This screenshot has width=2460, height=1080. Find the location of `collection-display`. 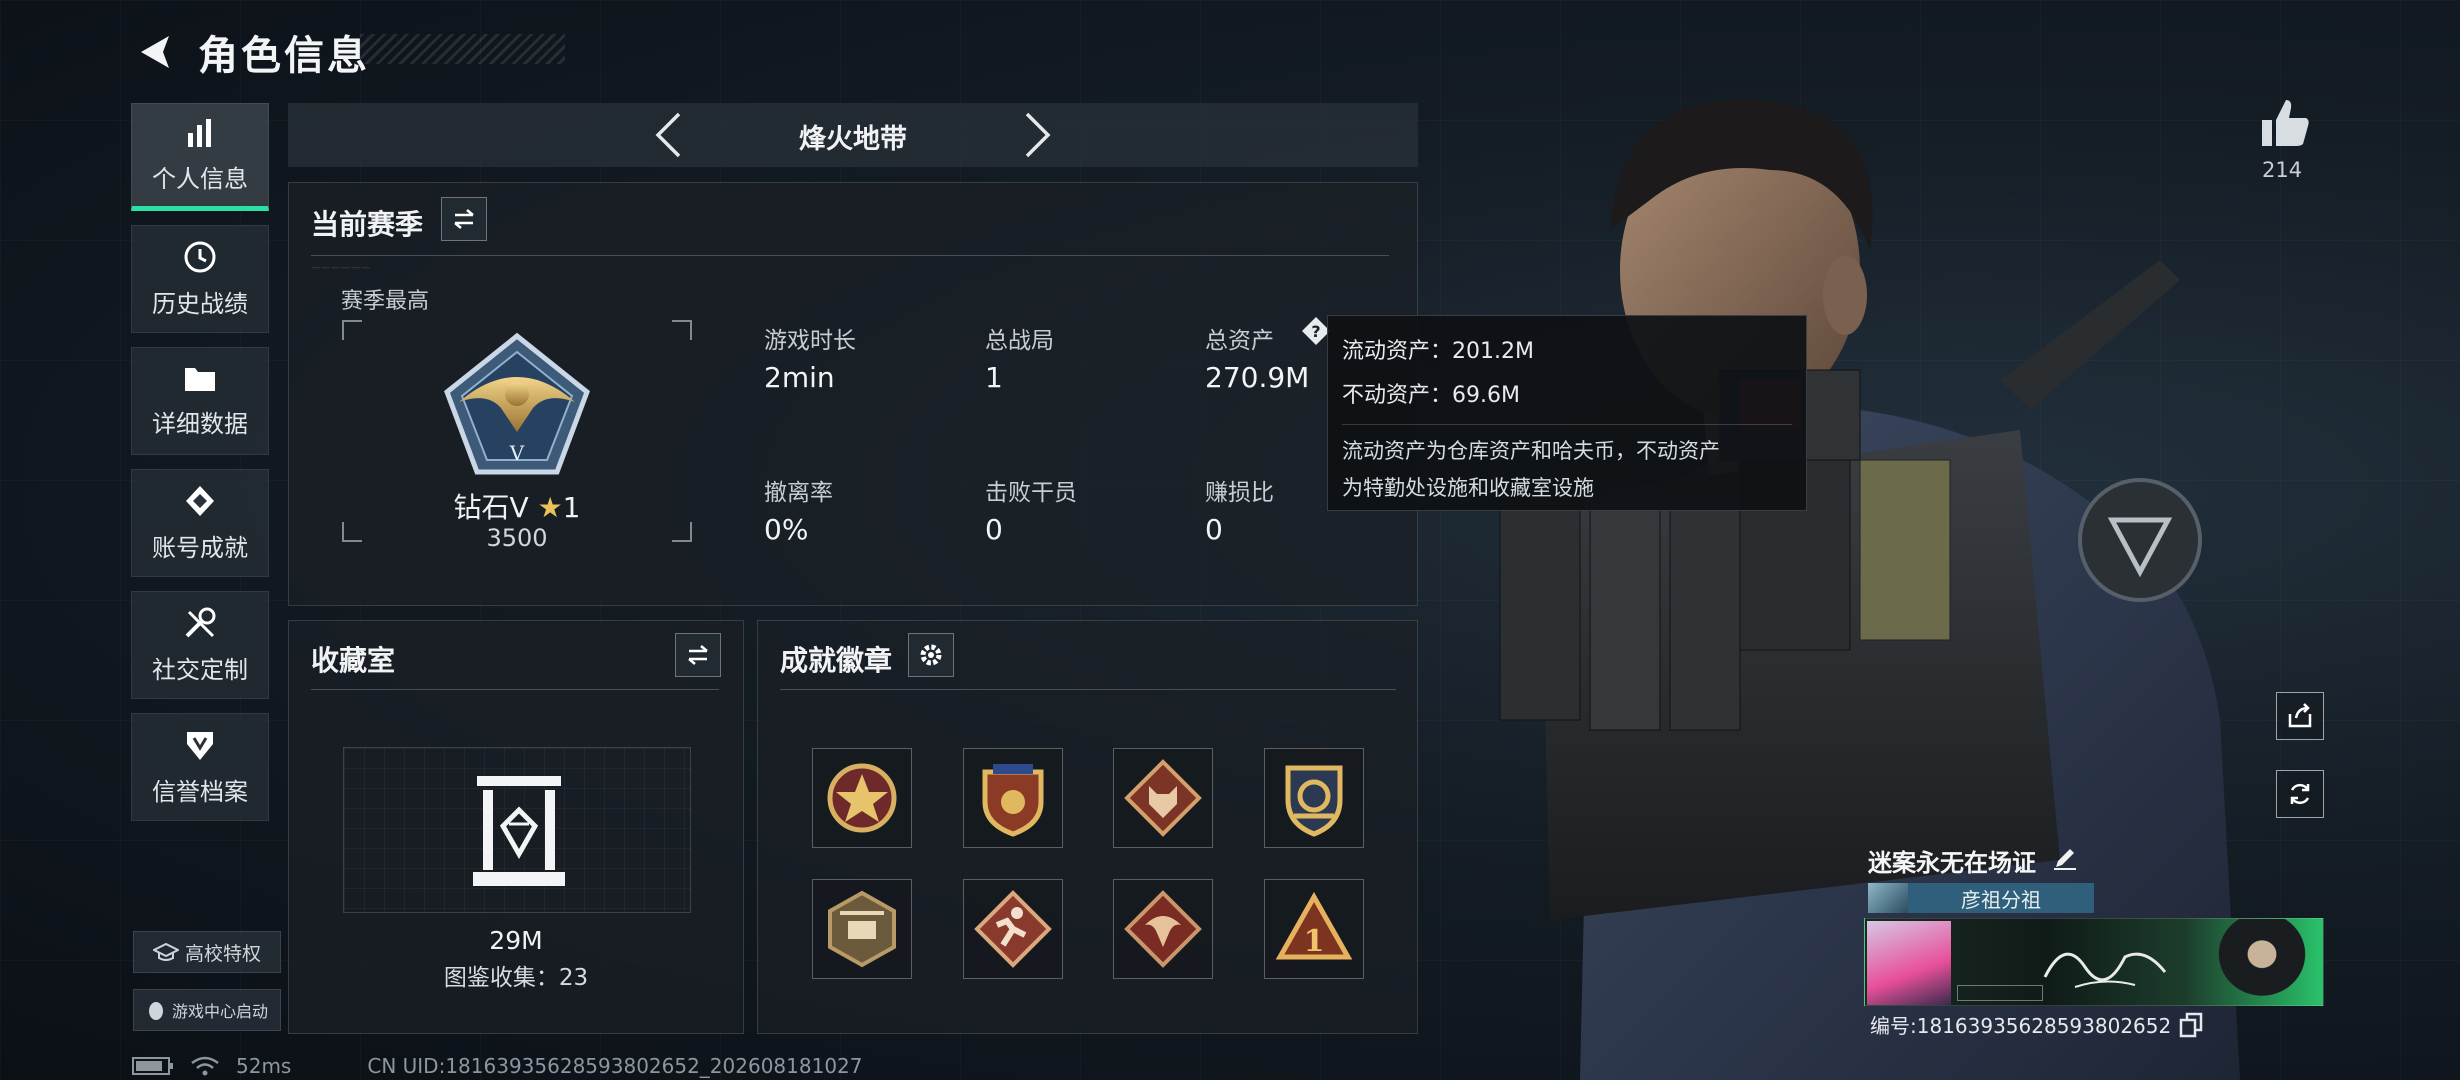

collection-display is located at coordinates (517, 830).